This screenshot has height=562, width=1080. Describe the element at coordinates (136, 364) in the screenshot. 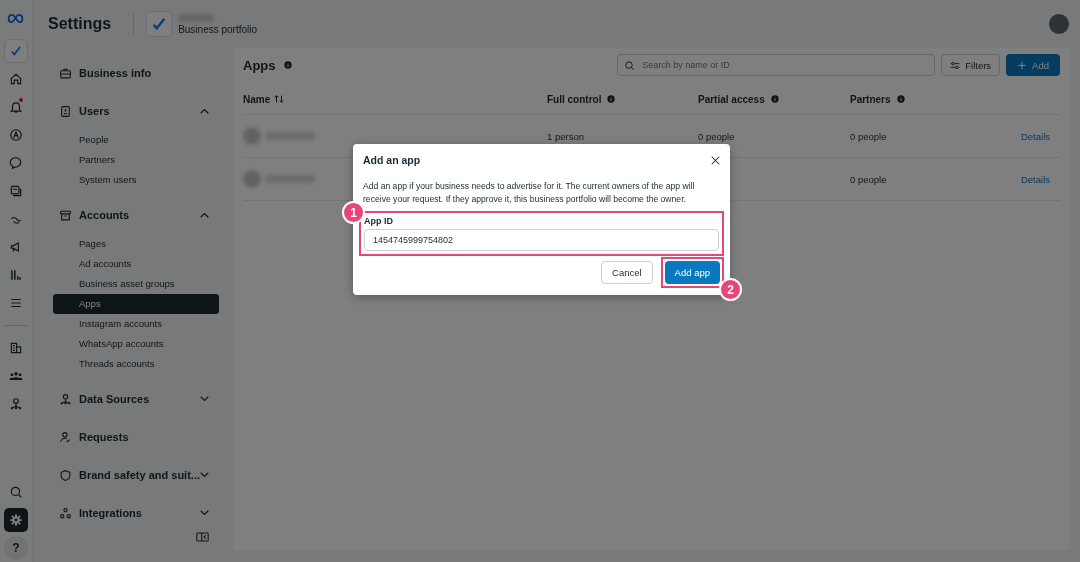

I see `sidebar-item: Threads accounts` at that location.